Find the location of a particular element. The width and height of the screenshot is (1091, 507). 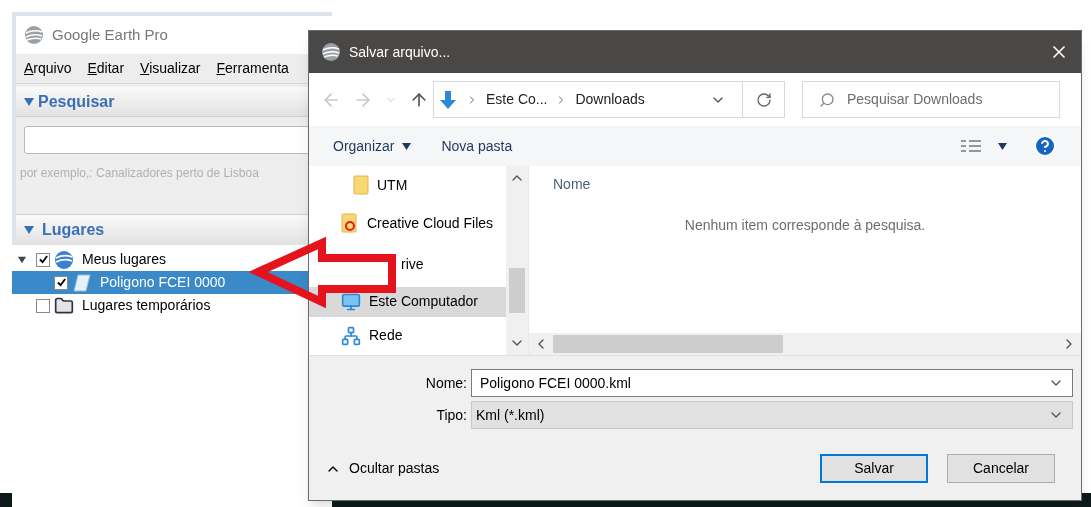

nav-item: UTM is located at coordinates (407, 185).